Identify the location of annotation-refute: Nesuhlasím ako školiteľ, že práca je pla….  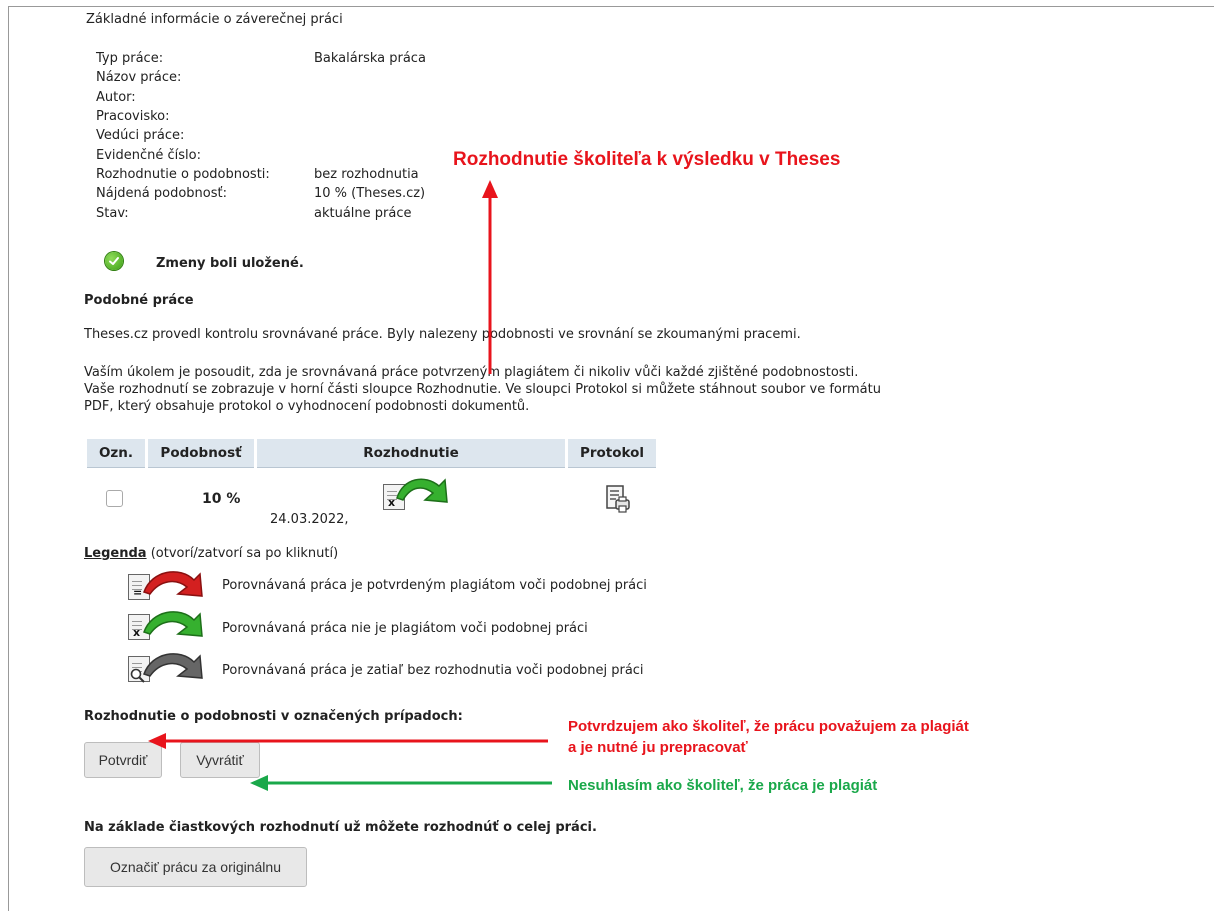
(723, 785).